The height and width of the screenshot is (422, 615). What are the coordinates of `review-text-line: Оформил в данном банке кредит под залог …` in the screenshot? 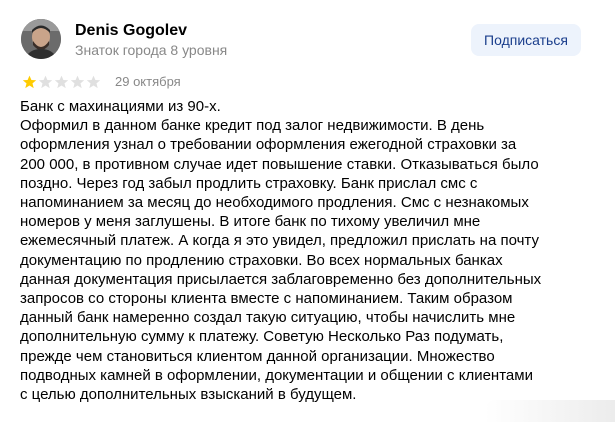 It's located at (252, 126).